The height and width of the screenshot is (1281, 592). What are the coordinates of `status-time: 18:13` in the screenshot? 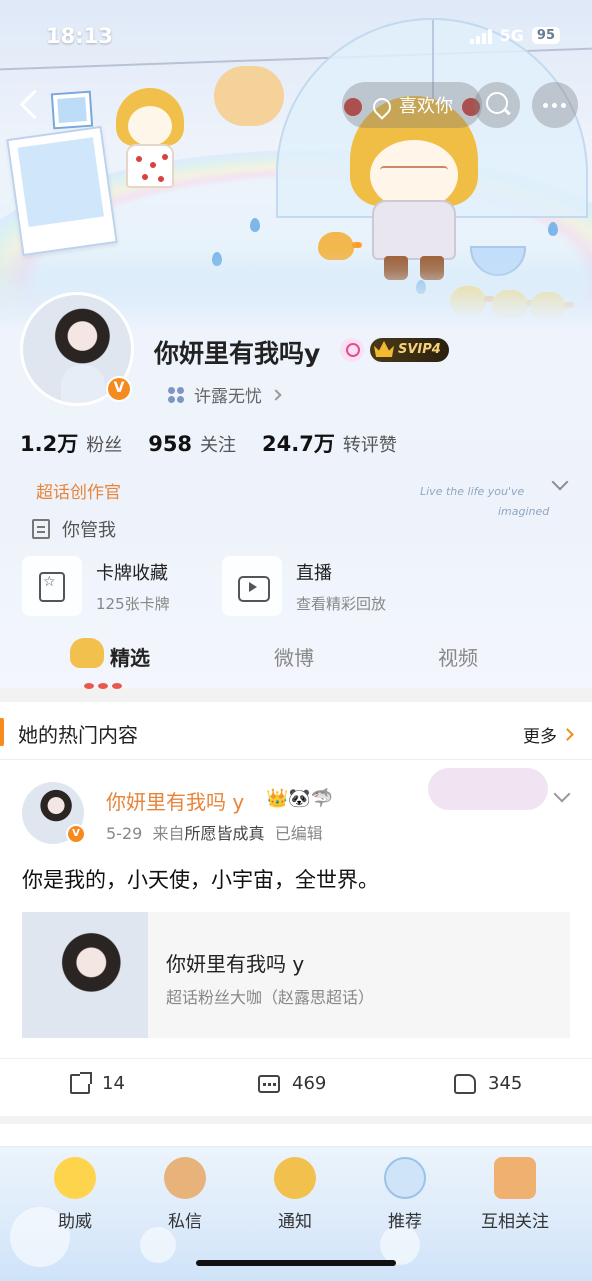 It's located at (79, 36).